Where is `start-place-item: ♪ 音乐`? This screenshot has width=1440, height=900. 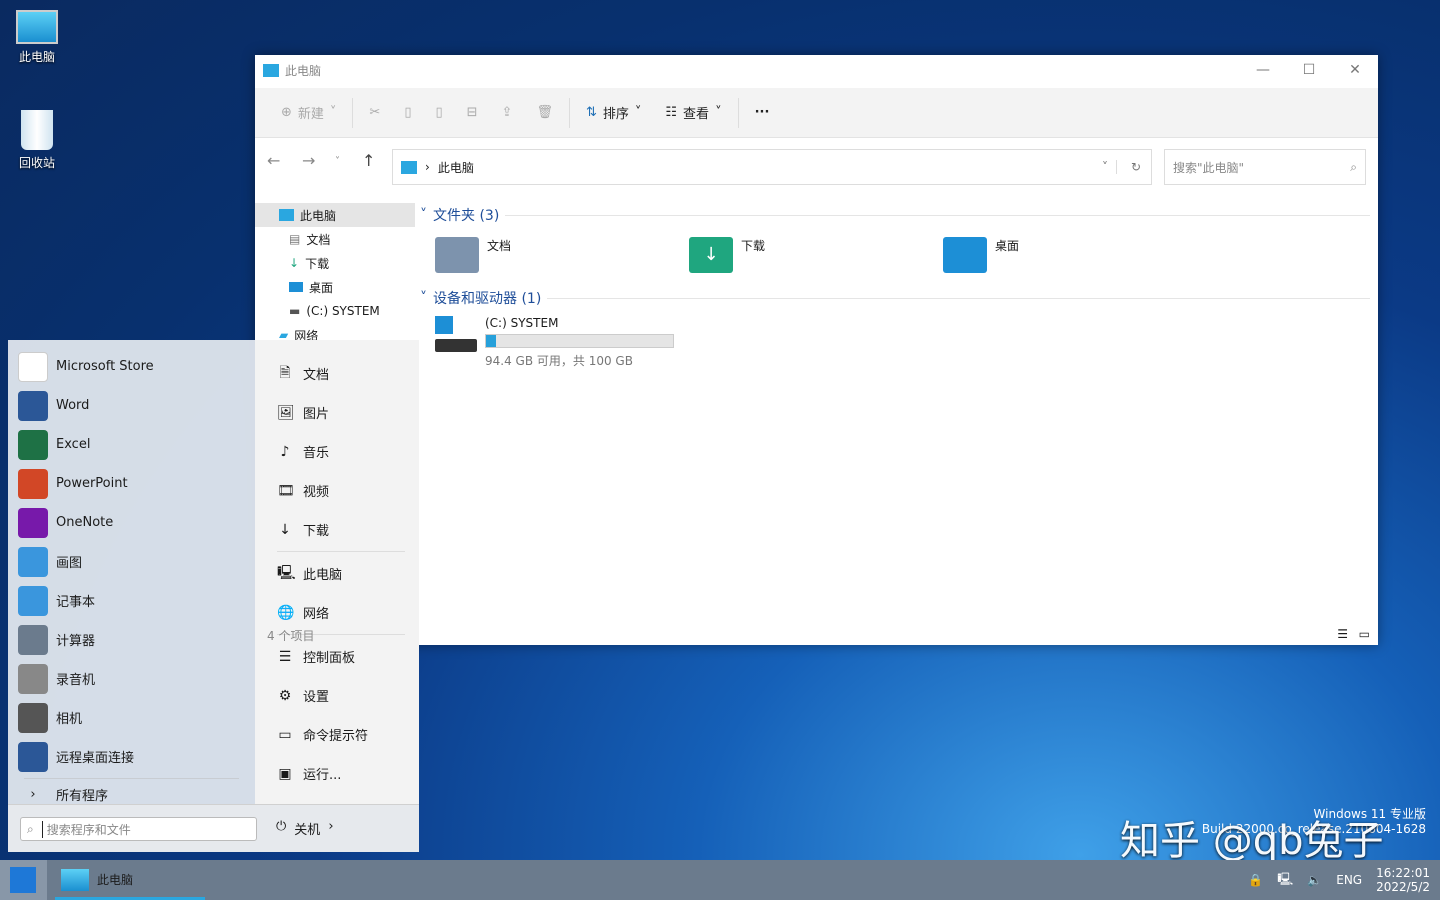 start-place-item: ♪ 音乐 is located at coordinates (337, 451).